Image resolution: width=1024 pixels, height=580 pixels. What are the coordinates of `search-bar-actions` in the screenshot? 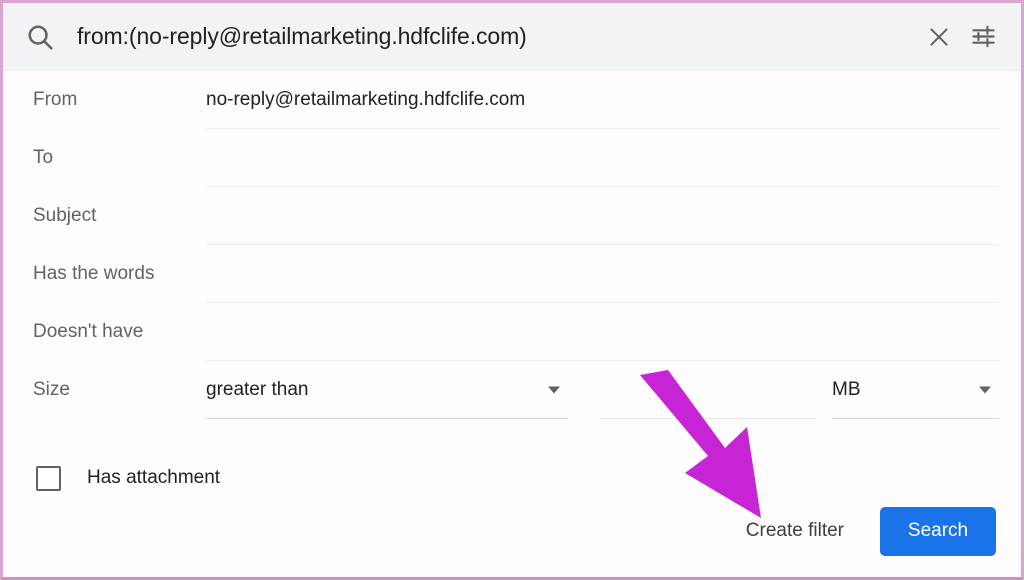 It's located at (961, 37).